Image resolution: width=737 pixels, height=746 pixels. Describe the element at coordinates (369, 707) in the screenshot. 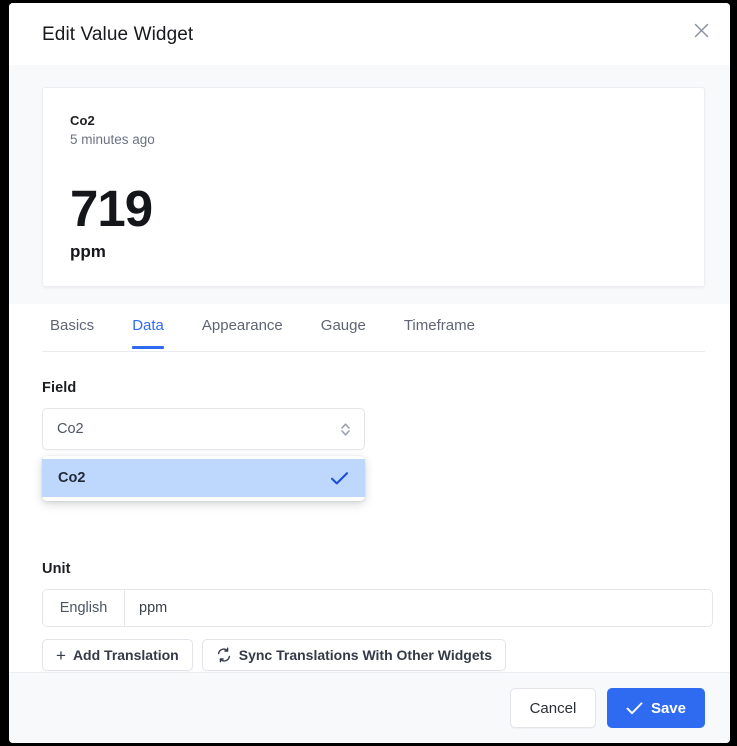

I see `dialog-footer: Cancel Save` at that location.